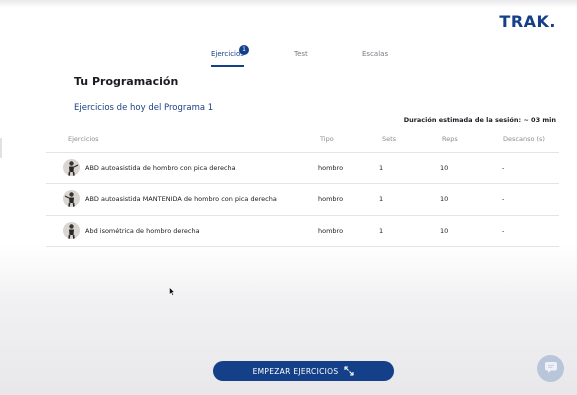 The height and width of the screenshot is (395, 577). Describe the element at coordinates (479, 120) in the screenshot. I see `session-duration: Duración estimada de la sesión: ~ 03 min` at that location.